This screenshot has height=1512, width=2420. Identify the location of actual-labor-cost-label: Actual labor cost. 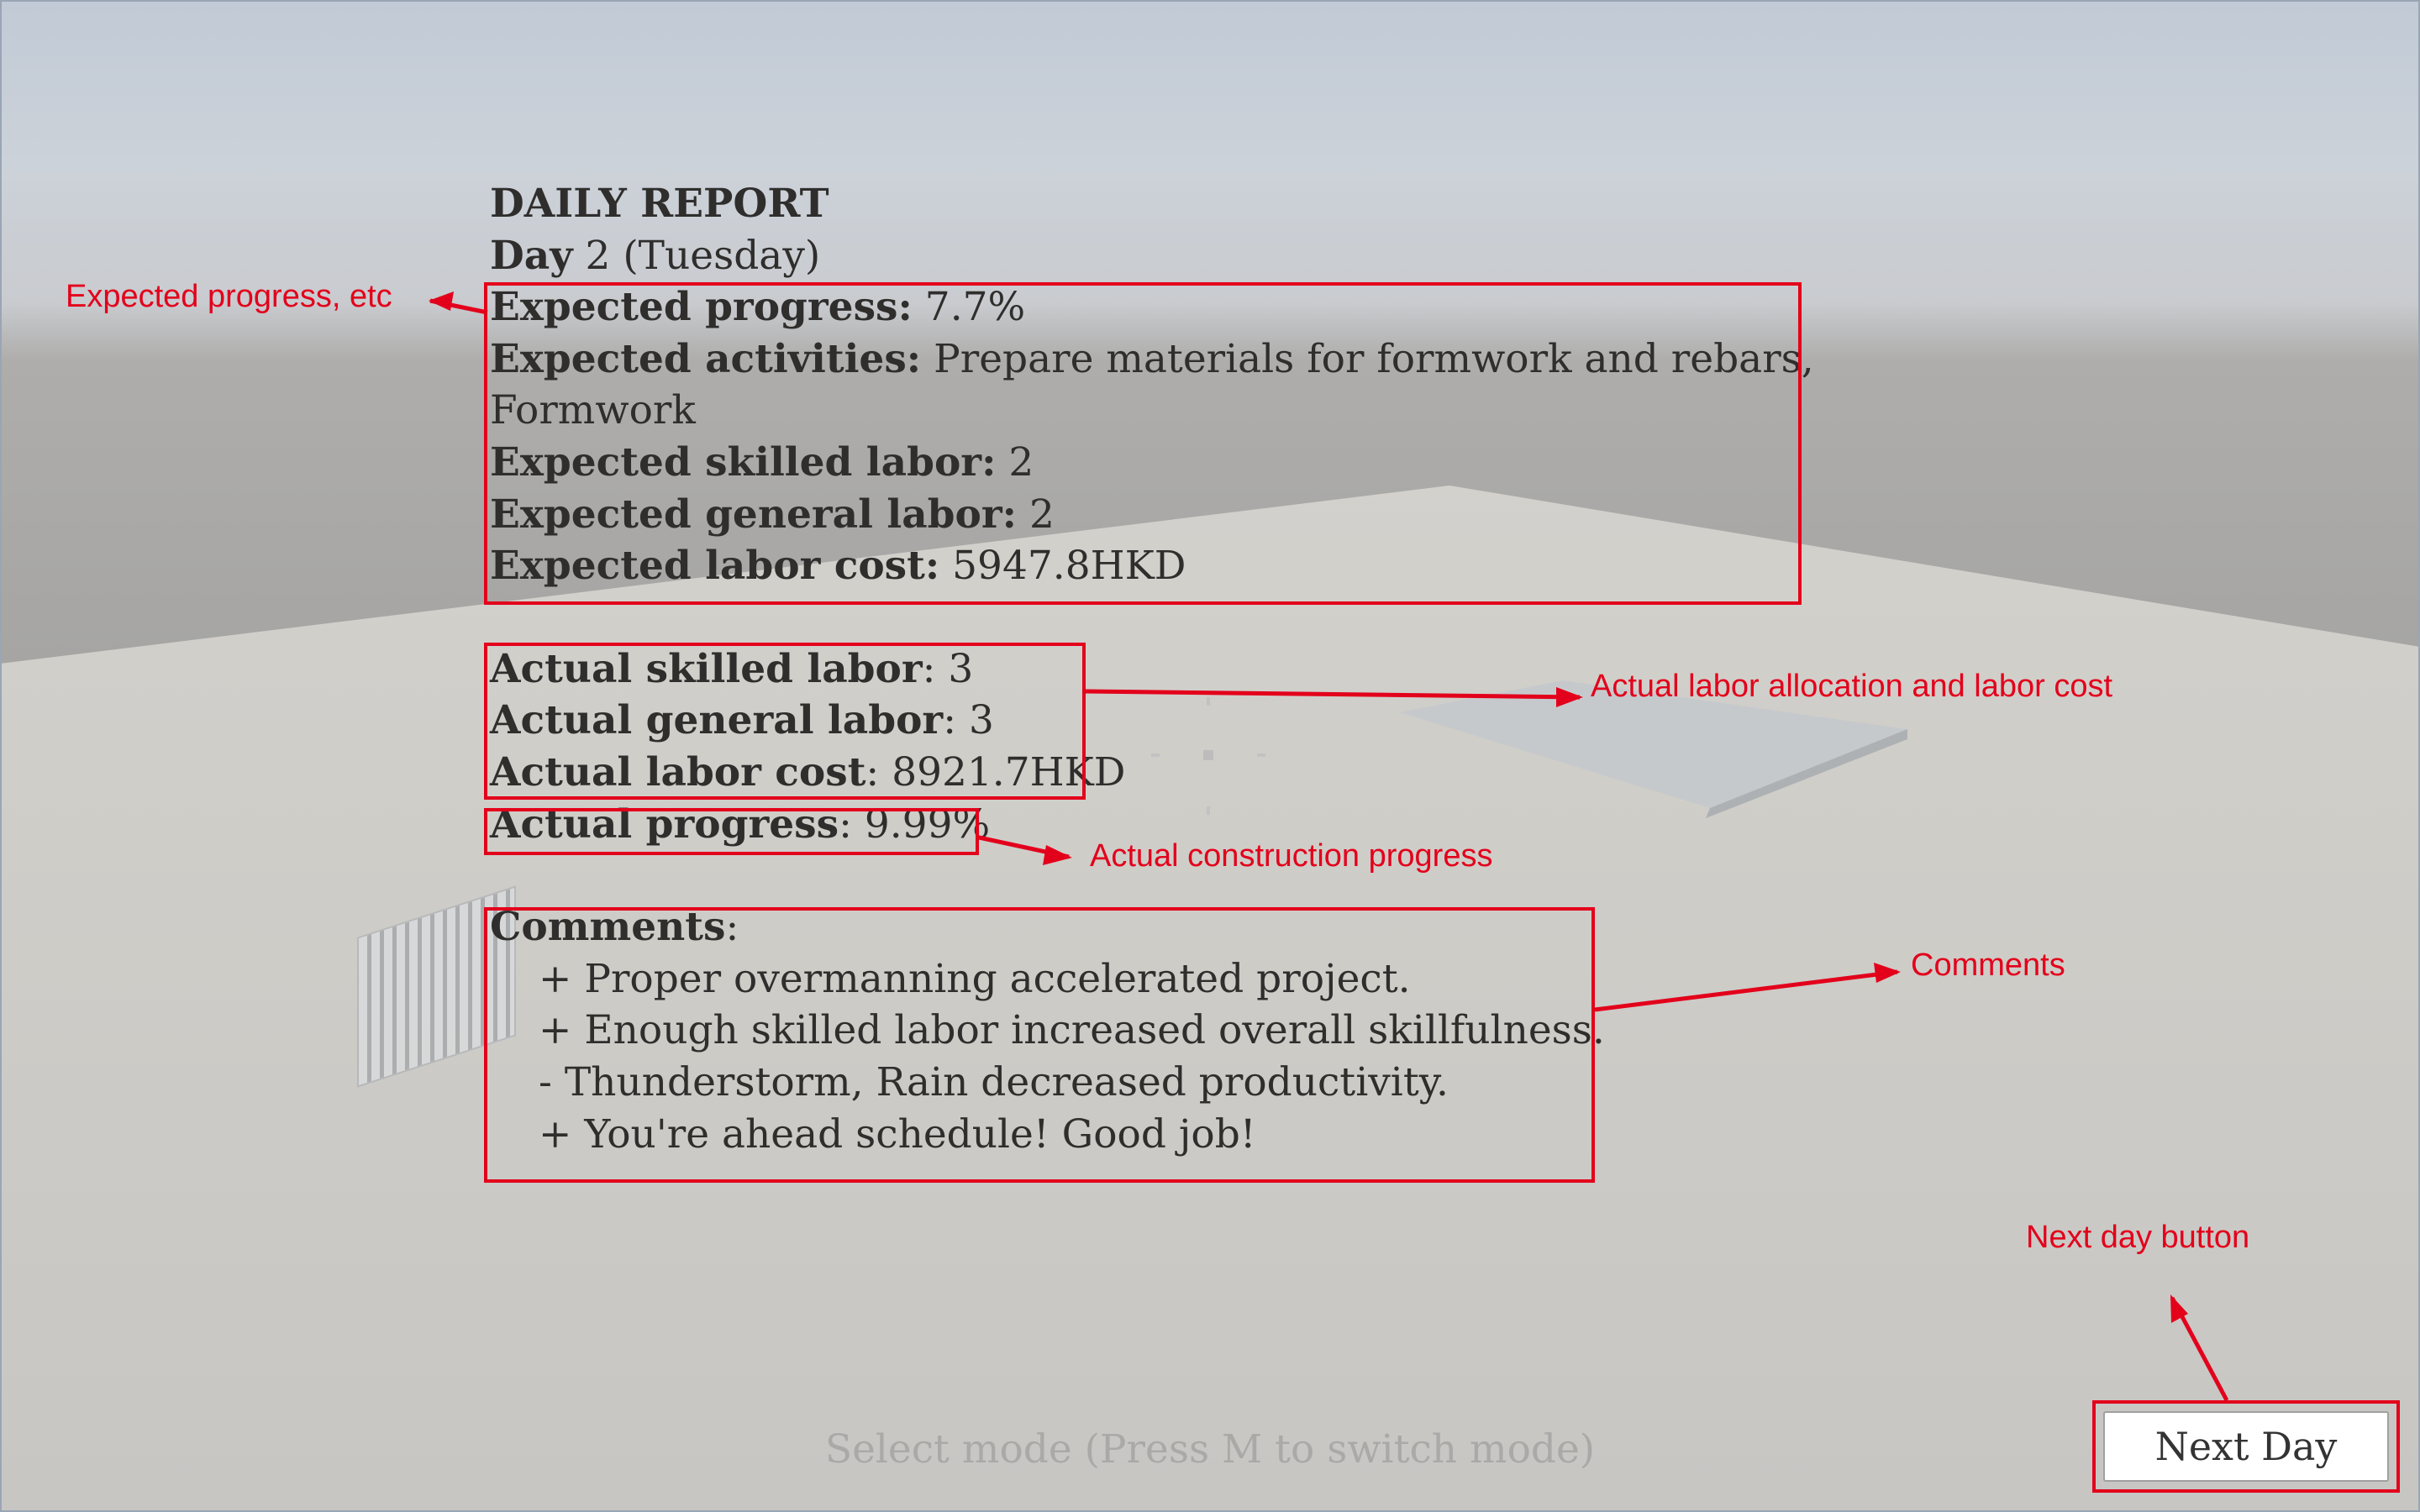
(678, 771).